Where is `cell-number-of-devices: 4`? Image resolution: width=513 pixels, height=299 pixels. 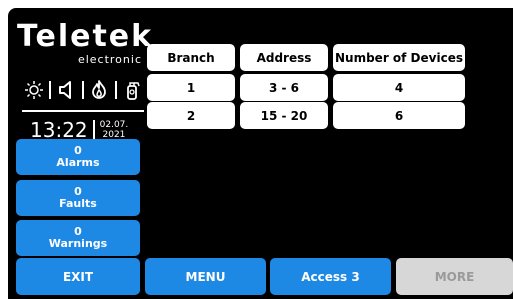 cell-number-of-devices: 4 is located at coordinates (399, 87).